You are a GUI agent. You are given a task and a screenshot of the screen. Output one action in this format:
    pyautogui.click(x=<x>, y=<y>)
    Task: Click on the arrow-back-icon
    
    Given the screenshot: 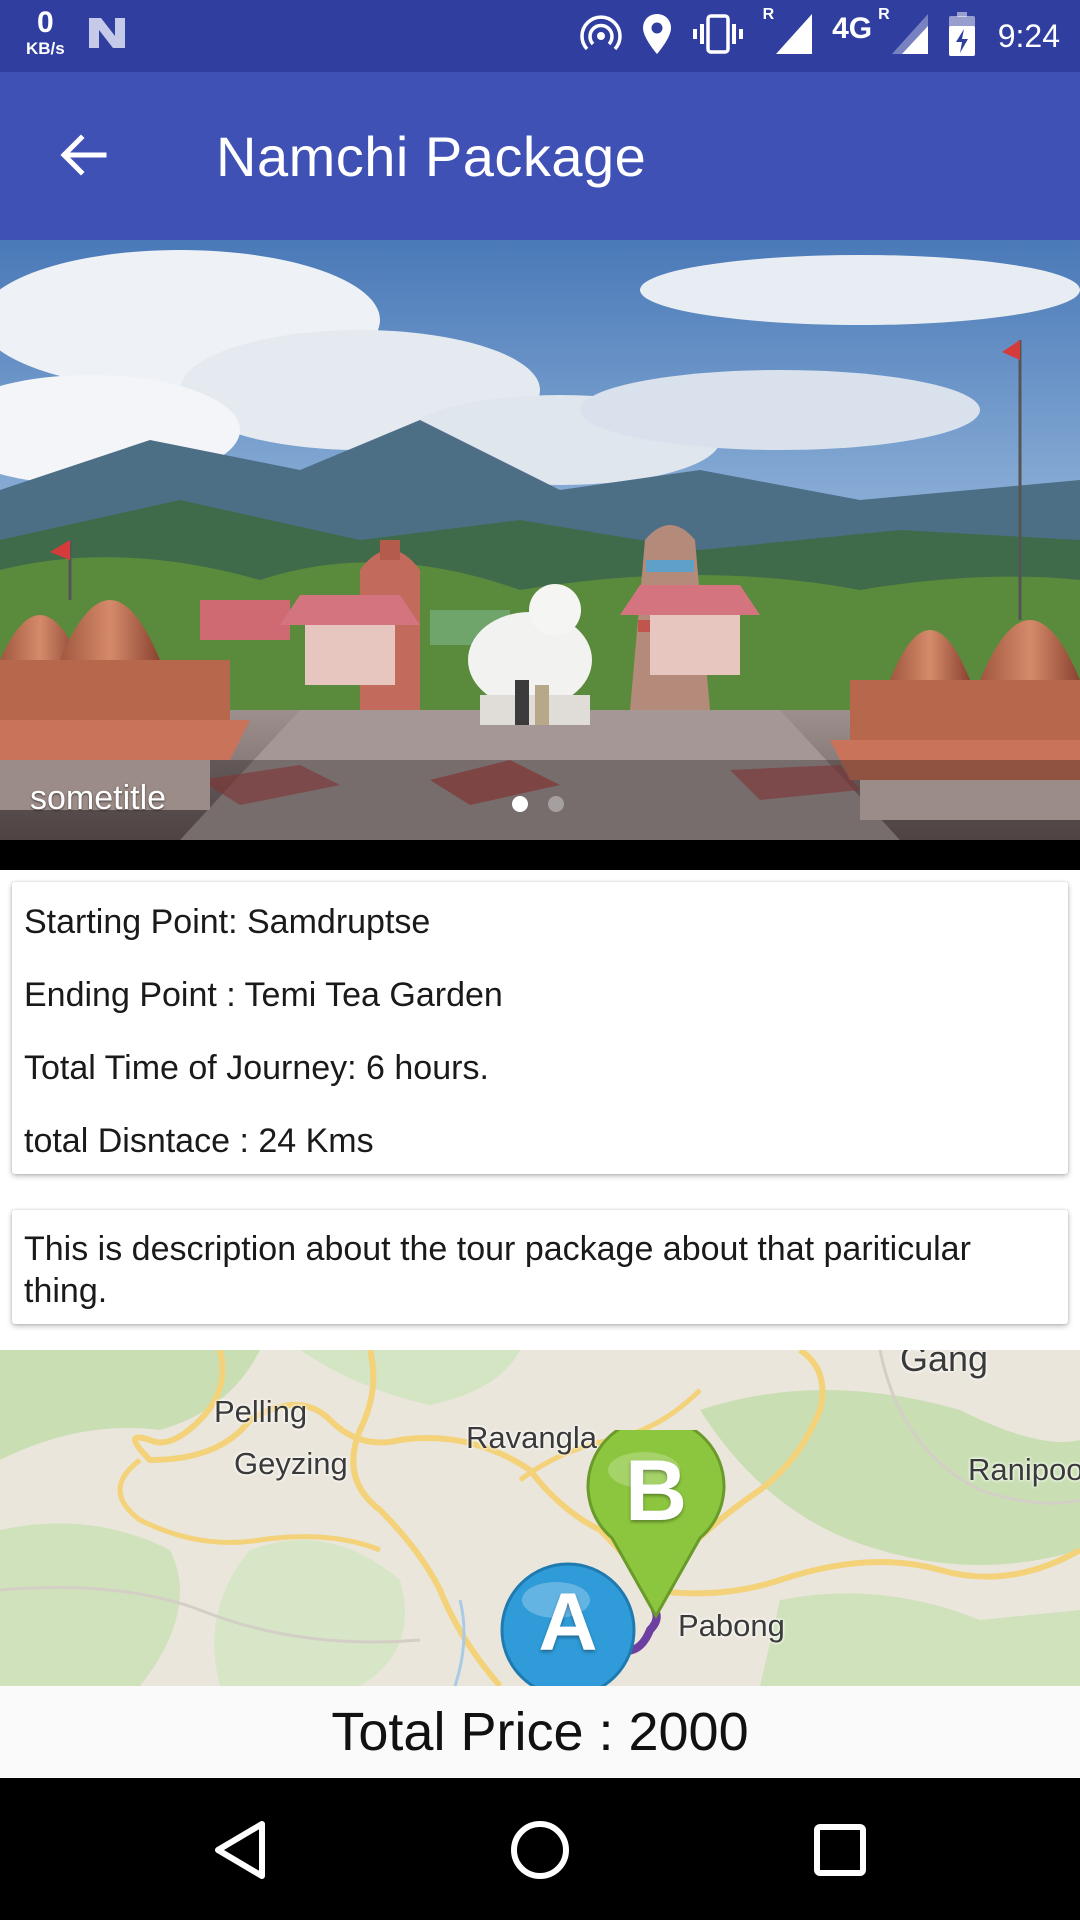 What is the action you would take?
    pyautogui.click(x=83, y=157)
    